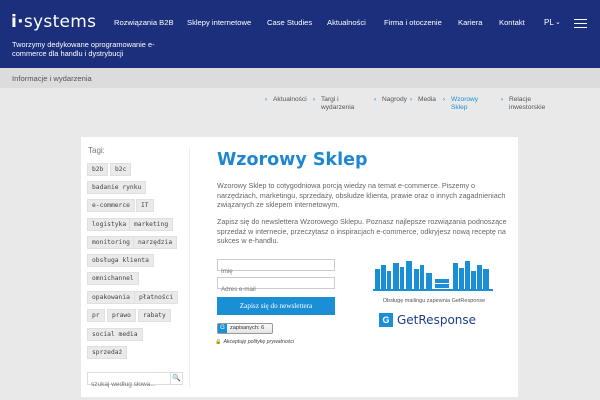  Describe the element at coordinates (156, 297) in the screenshot. I see `tag: płatności` at that location.